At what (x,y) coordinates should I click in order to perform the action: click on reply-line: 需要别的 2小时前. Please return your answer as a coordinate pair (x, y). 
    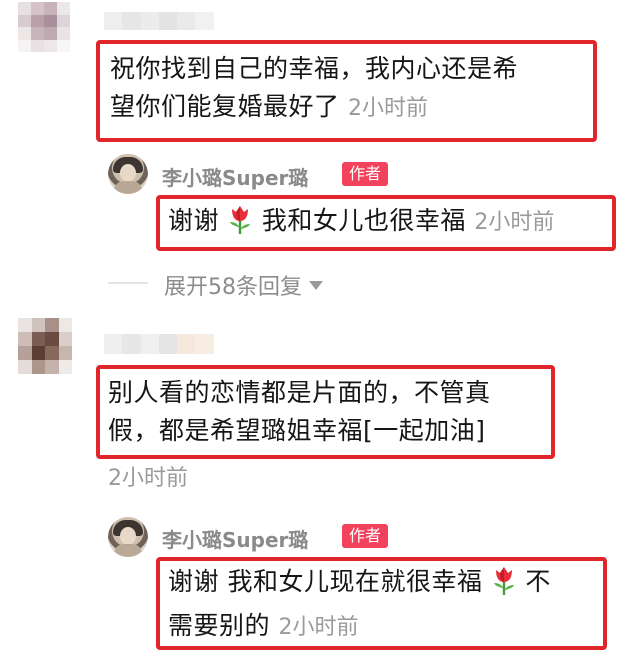
    Looking at the image, I should click on (263, 625).